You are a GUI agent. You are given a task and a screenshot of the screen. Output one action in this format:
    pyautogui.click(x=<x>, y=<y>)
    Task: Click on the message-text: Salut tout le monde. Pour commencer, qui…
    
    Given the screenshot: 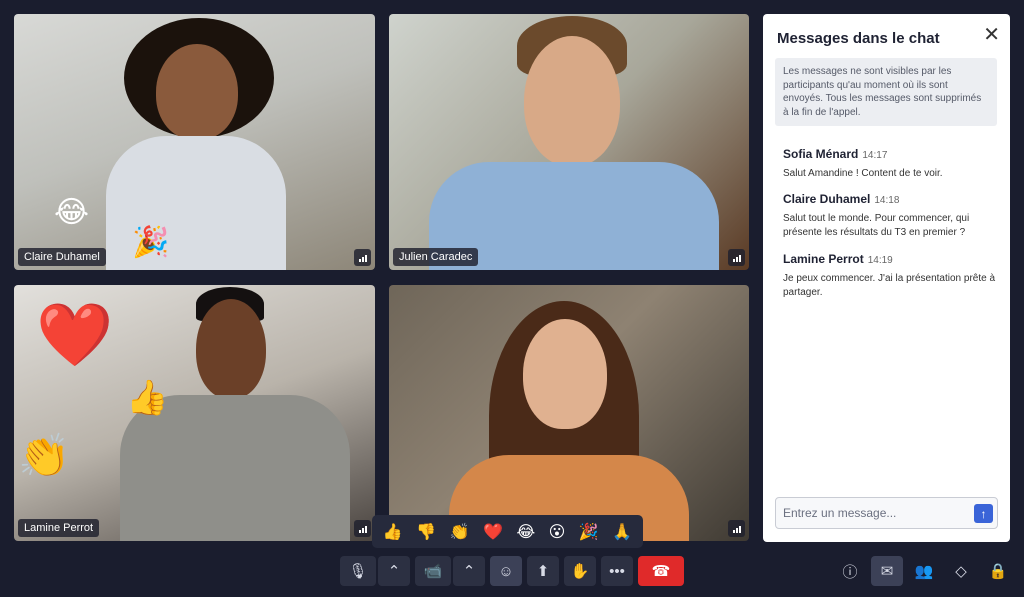 What is the action you would take?
    pyautogui.click(x=876, y=225)
    